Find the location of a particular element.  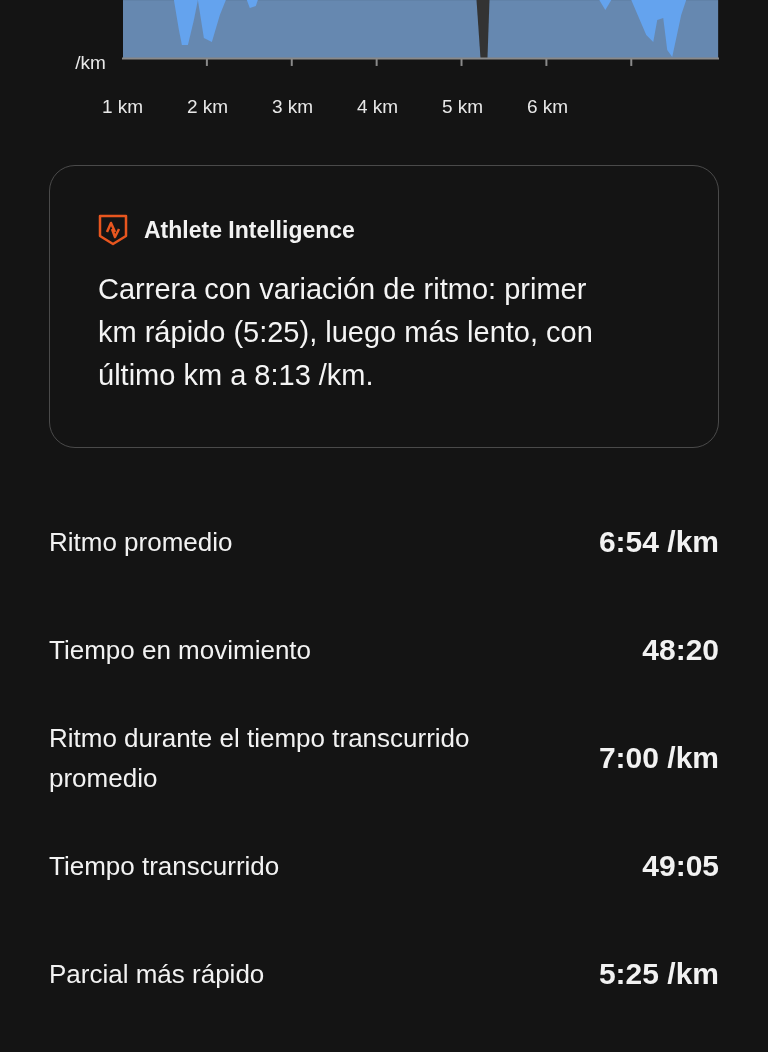

axis-tick-label: 2 km is located at coordinates (207, 107).